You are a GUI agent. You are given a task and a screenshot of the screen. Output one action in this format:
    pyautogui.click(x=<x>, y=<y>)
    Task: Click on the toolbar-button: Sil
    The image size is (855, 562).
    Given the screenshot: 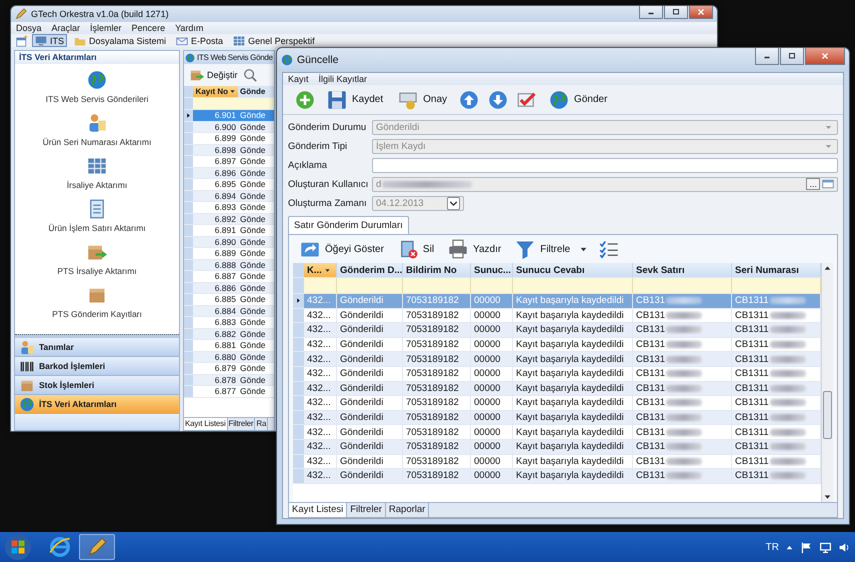 What is the action you would take?
    pyautogui.click(x=416, y=249)
    